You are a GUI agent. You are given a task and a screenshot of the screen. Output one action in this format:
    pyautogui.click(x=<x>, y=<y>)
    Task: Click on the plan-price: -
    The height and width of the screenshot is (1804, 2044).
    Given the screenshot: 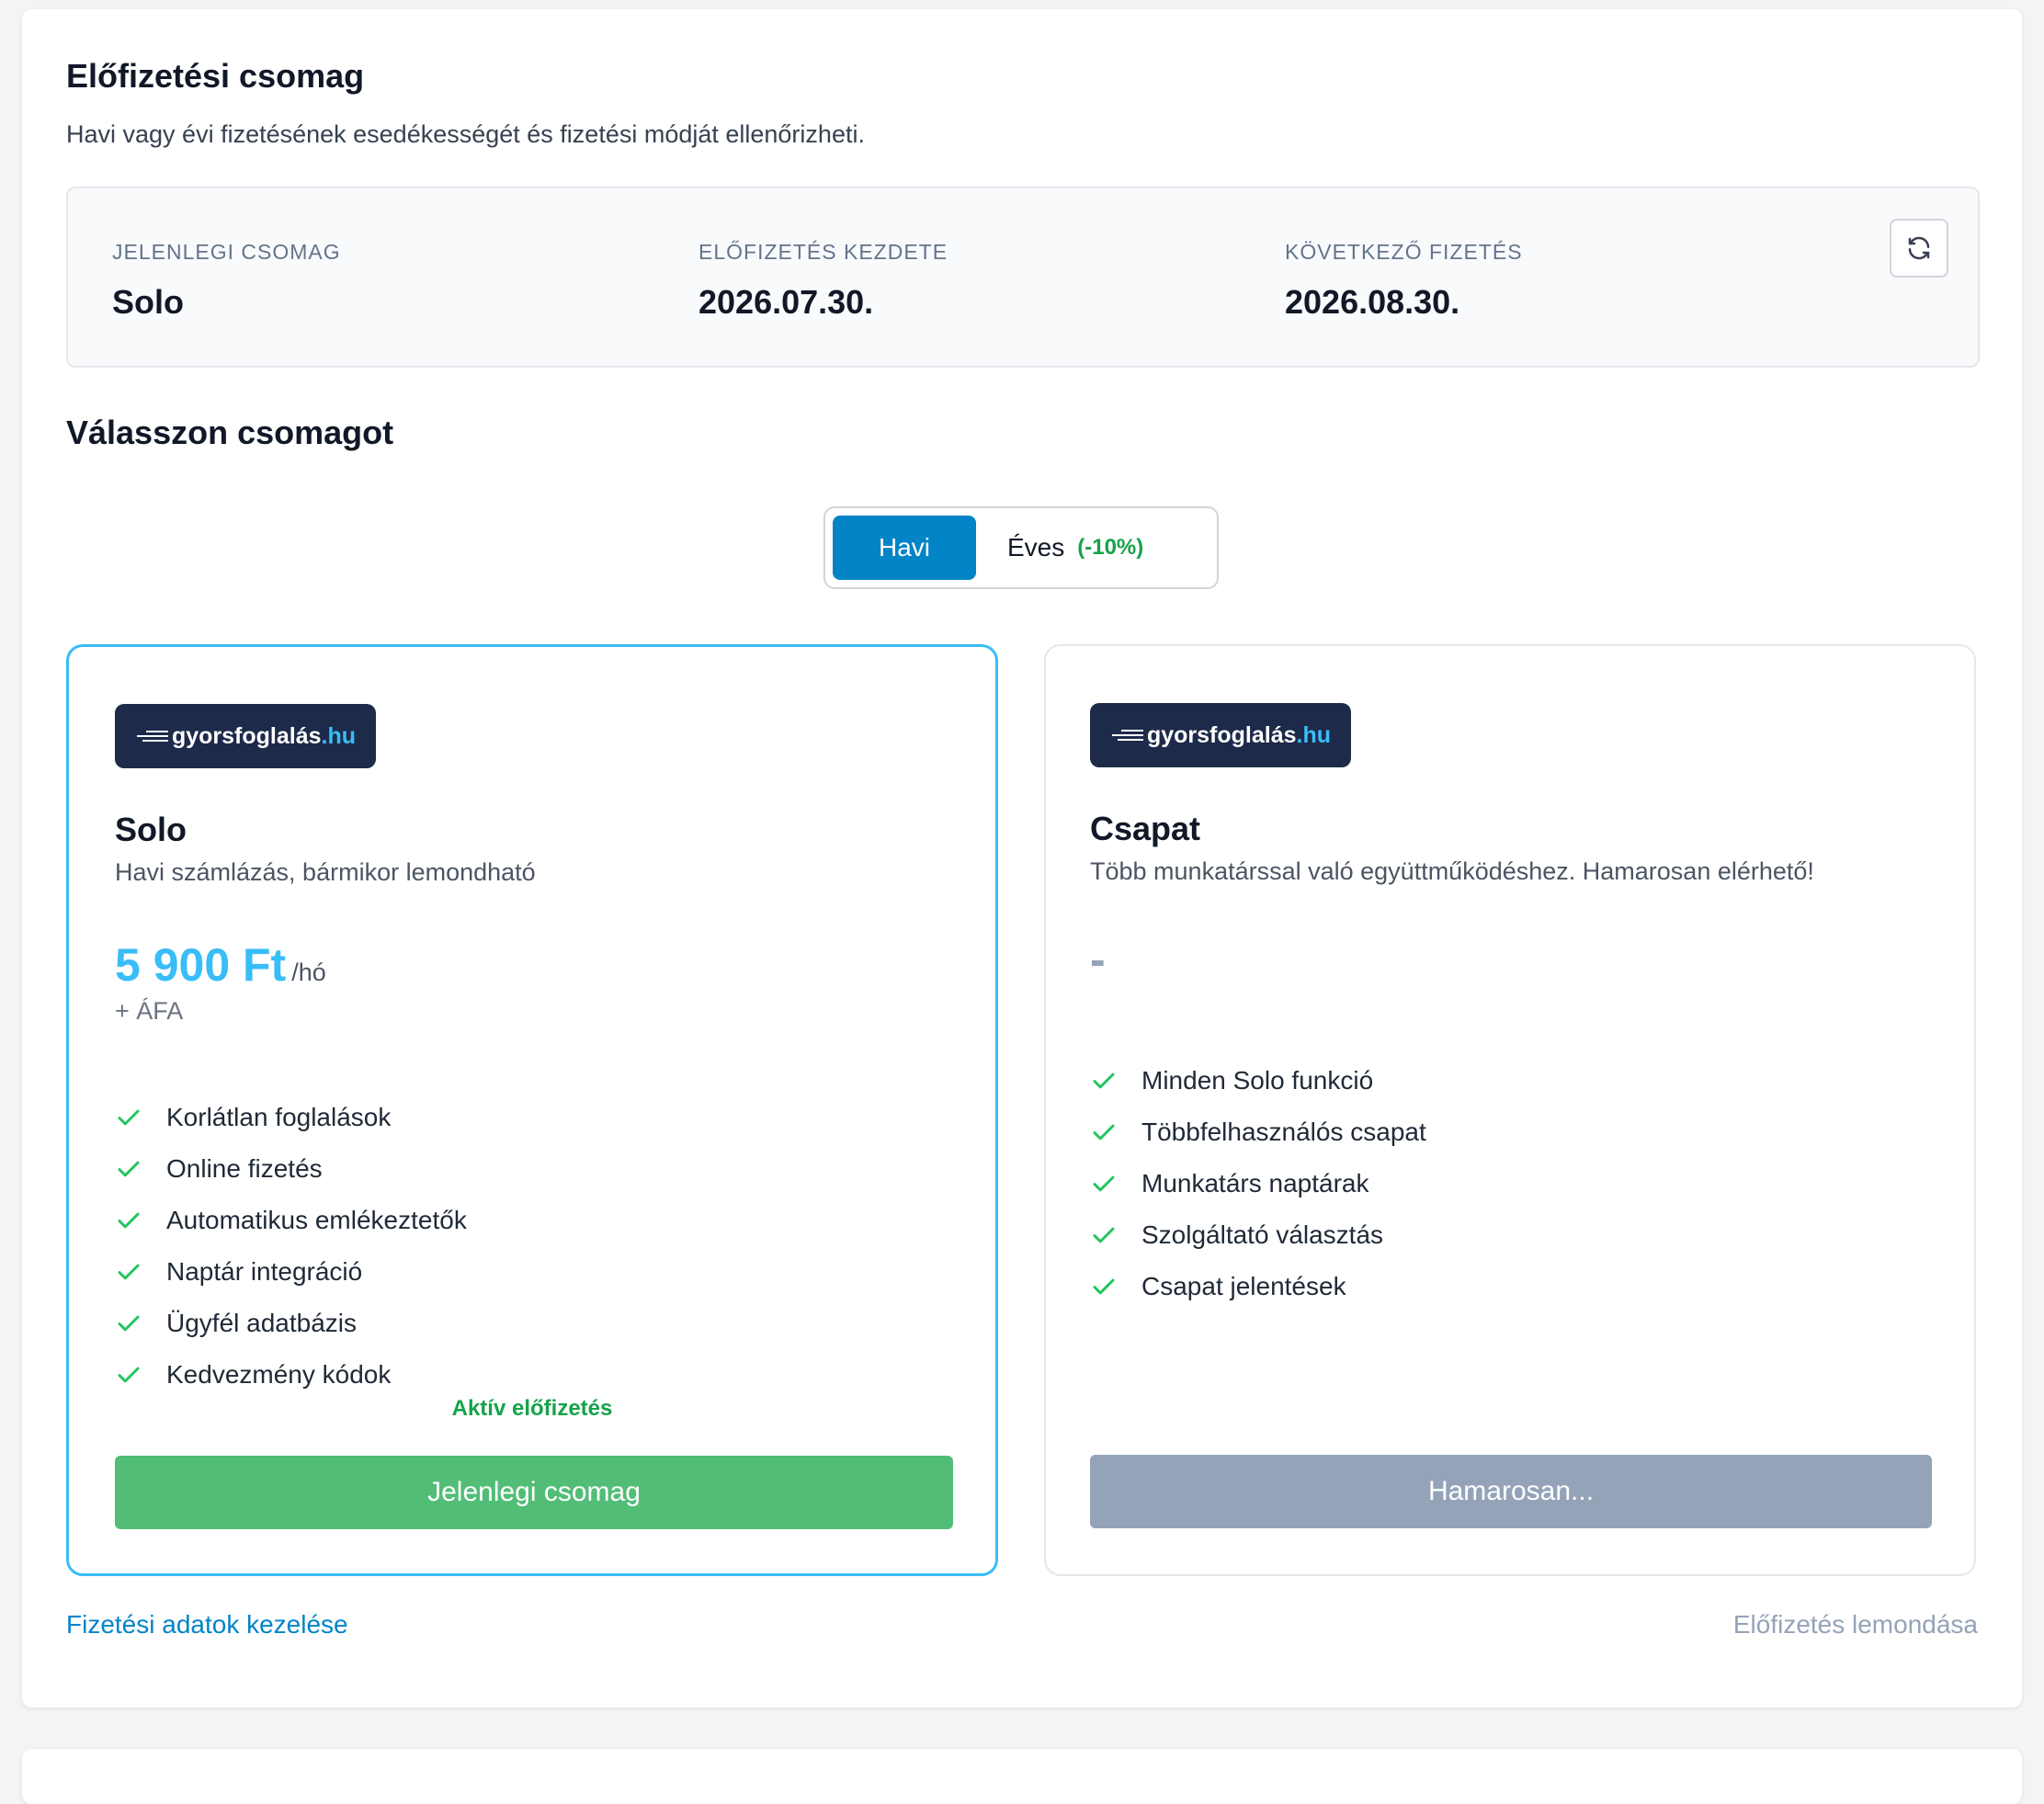 What is the action you would take?
    pyautogui.click(x=1098, y=960)
    